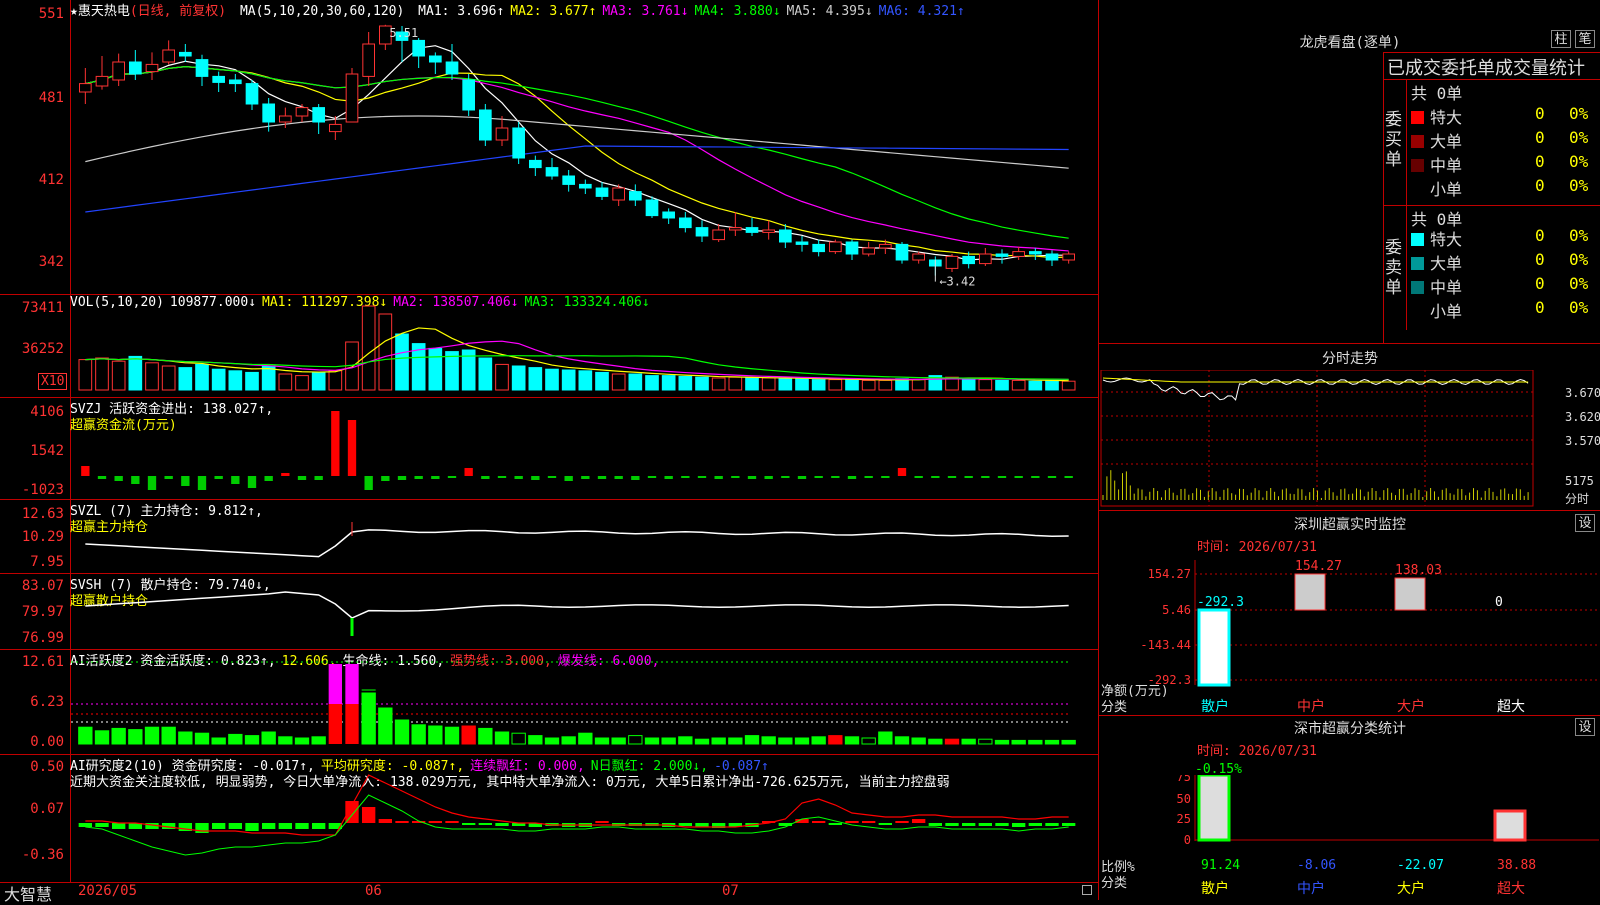 The width and height of the screenshot is (1600, 905). What do you see at coordinates (1317, 865) in the screenshot?
I see `cls-value: -8.06` at bounding box center [1317, 865].